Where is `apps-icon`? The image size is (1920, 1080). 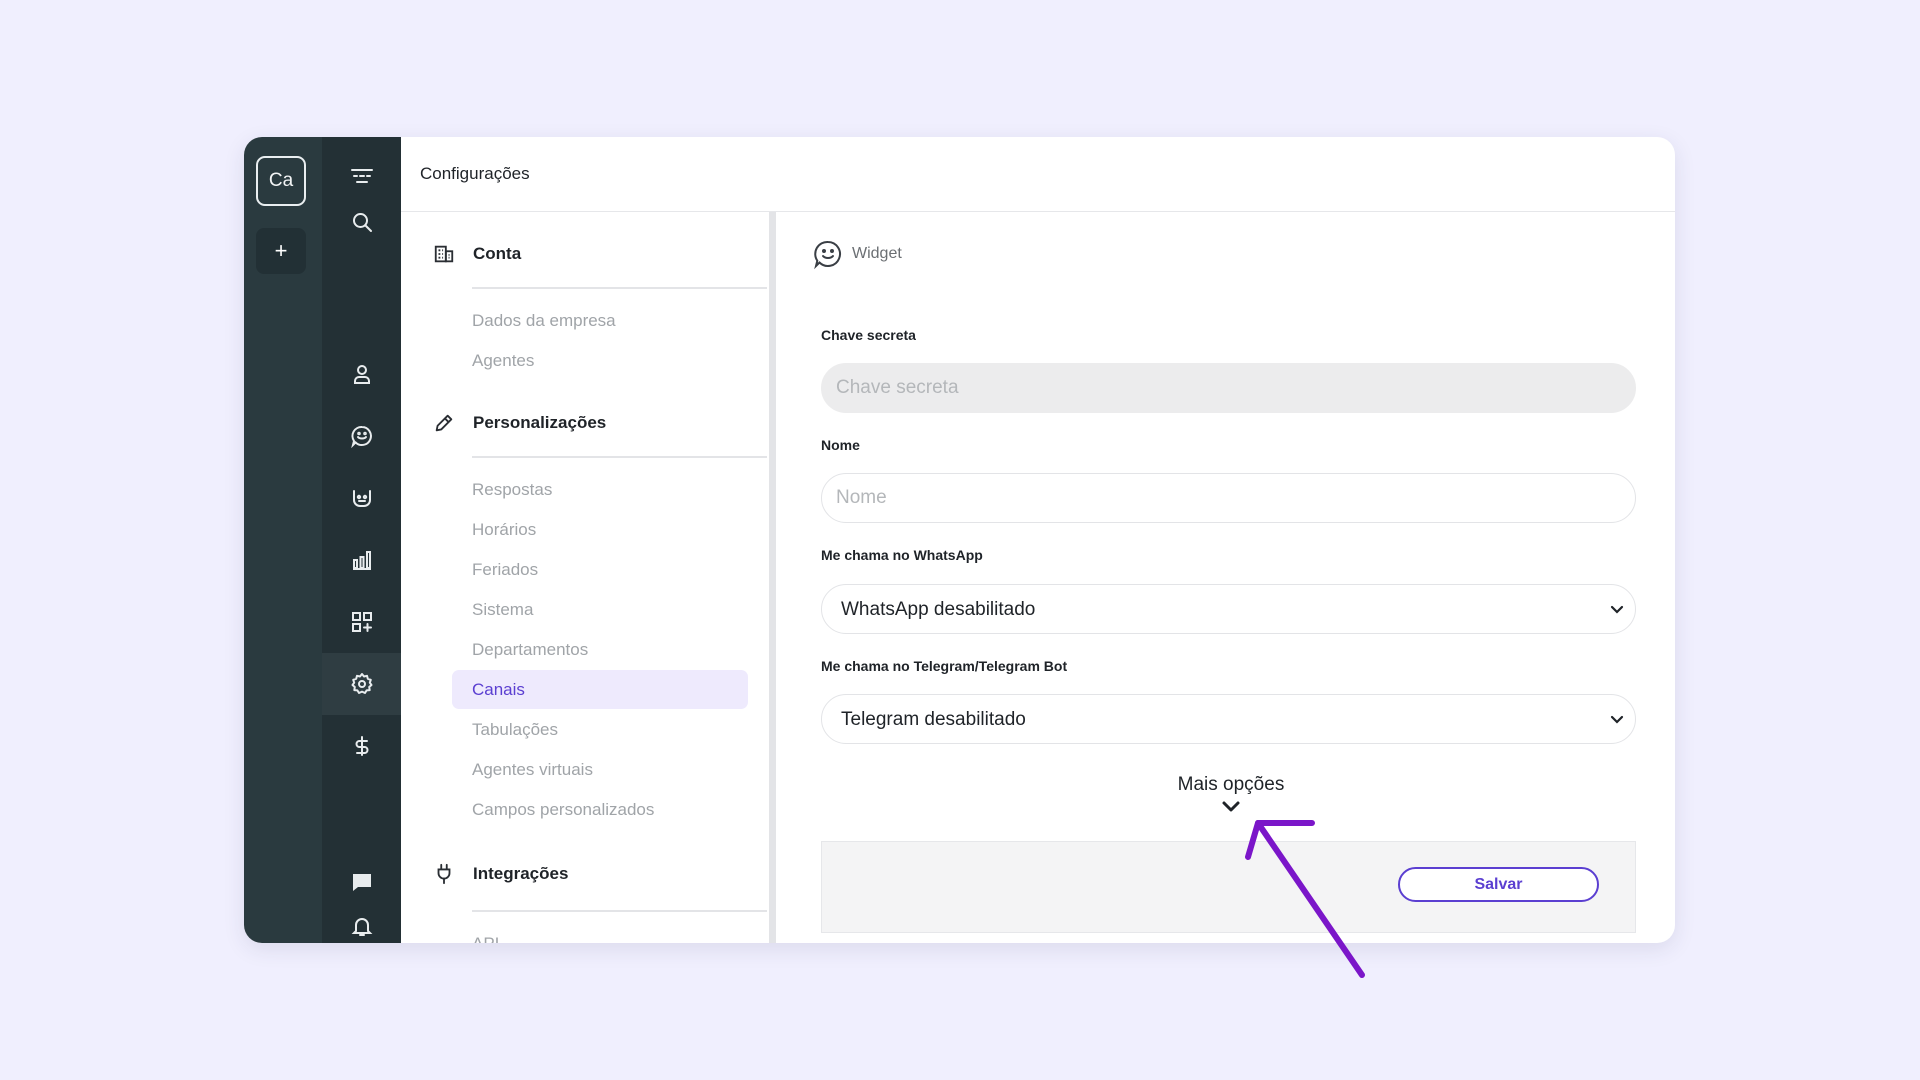
apps-icon is located at coordinates (361, 622).